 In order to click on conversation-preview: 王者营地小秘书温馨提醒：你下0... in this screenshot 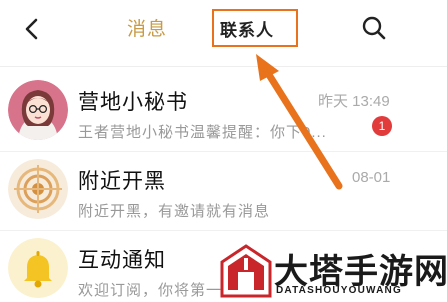, I will do `click(202, 132)`.